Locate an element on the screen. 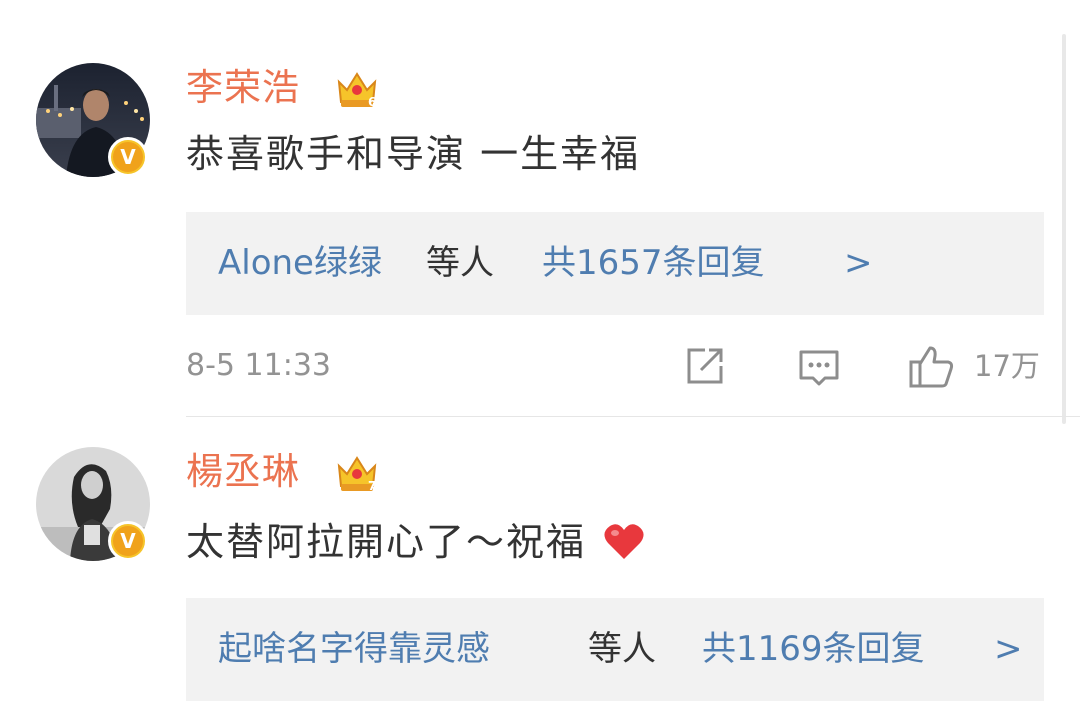  timestamp: 8-5 11:33 is located at coordinates (258, 365).